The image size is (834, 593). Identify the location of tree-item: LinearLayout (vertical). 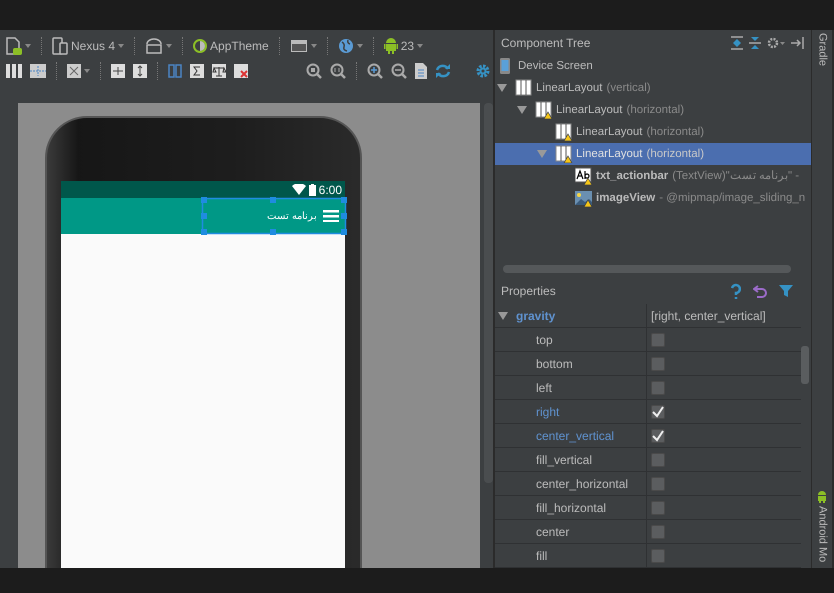
(653, 88).